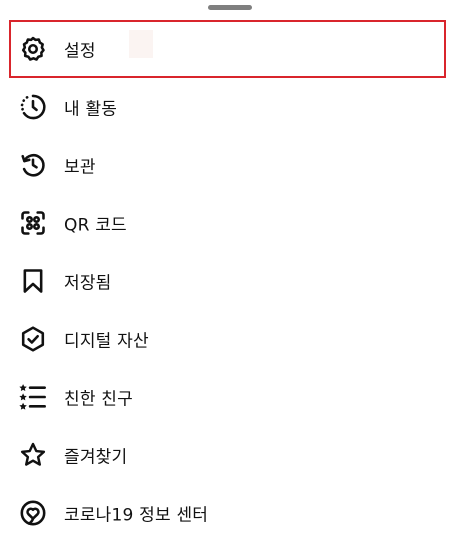  Describe the element at coordinates (228, 455) in the screenshot. I see `menu-item-favorites: 즐겨찾기` at that location.